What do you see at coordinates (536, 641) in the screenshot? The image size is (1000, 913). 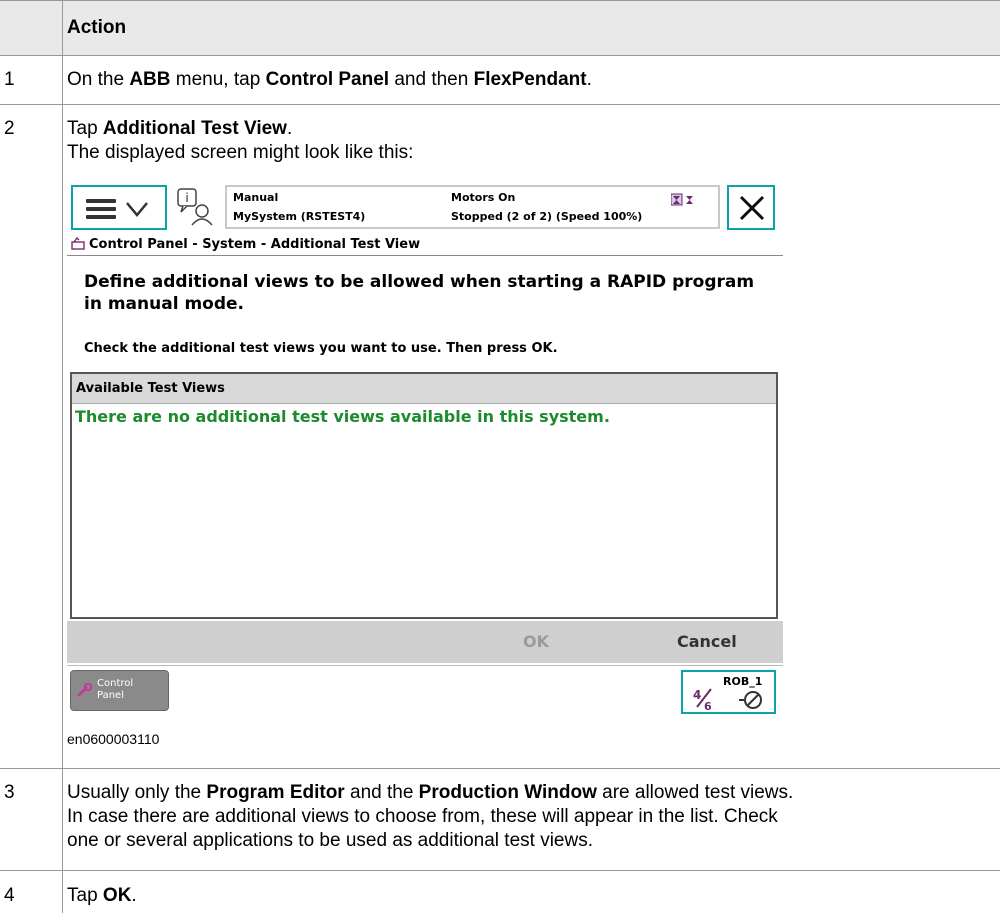 I see `ok-button: OK` at bounding box center [536, 641].